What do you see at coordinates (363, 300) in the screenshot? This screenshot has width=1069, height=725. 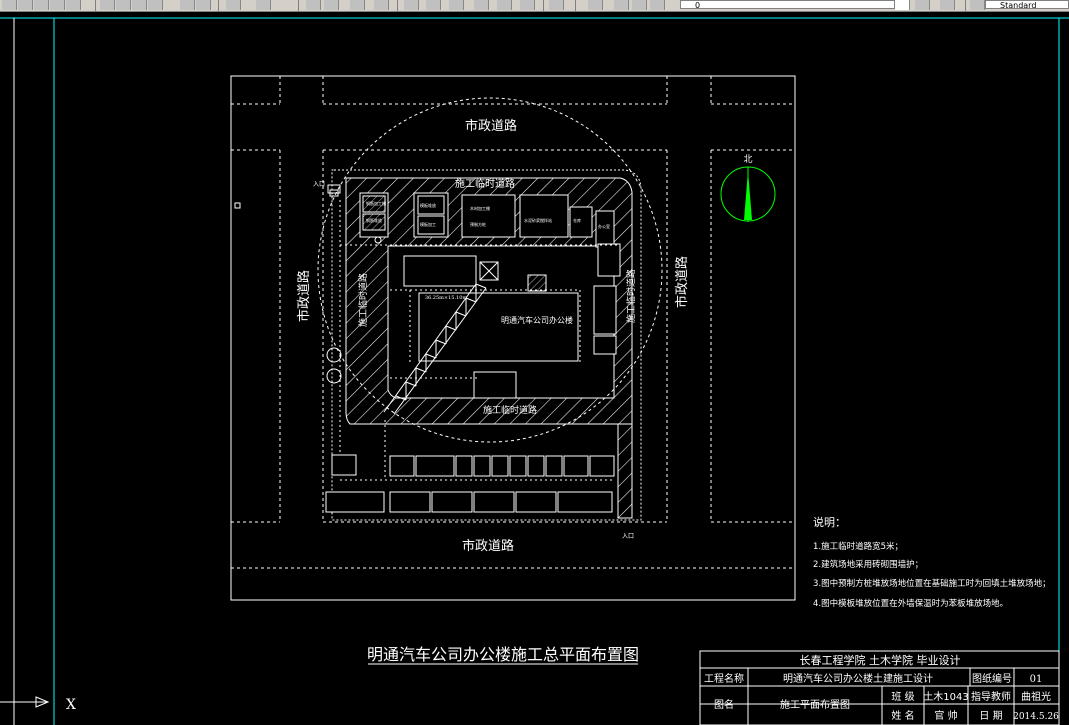 I see `temp-road-left-label: 施工临时道路` at bounding box center [363, 300].